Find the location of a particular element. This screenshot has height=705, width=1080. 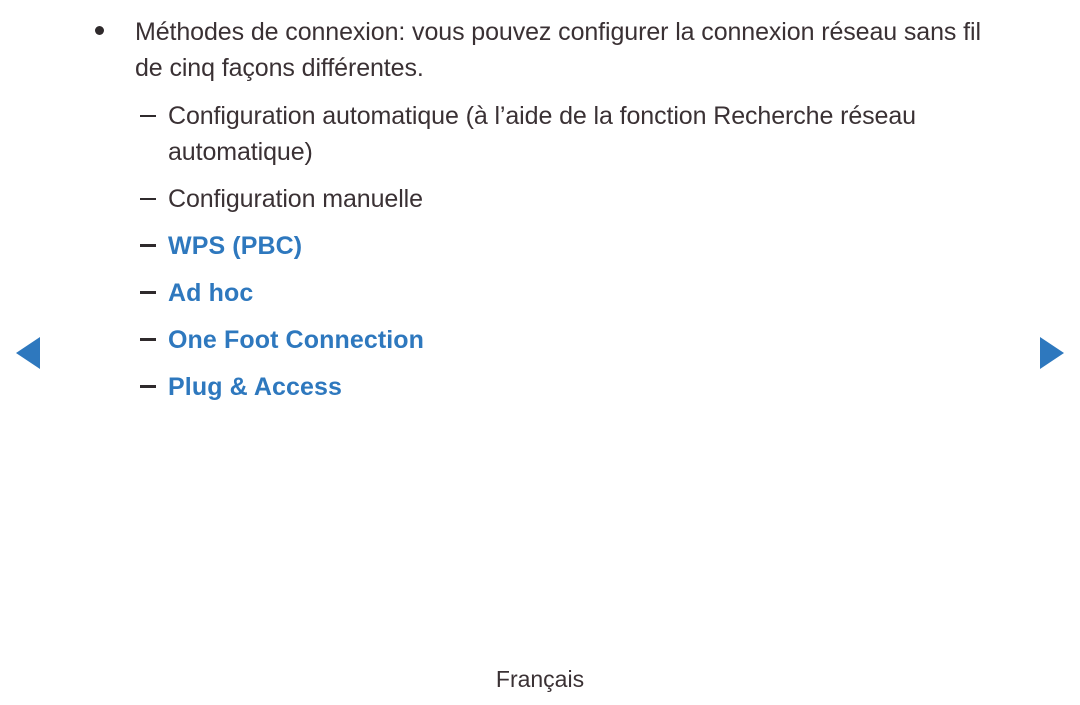

list-item-wps-pbc: WPS (PBC) is located at coordinates (575, 246).